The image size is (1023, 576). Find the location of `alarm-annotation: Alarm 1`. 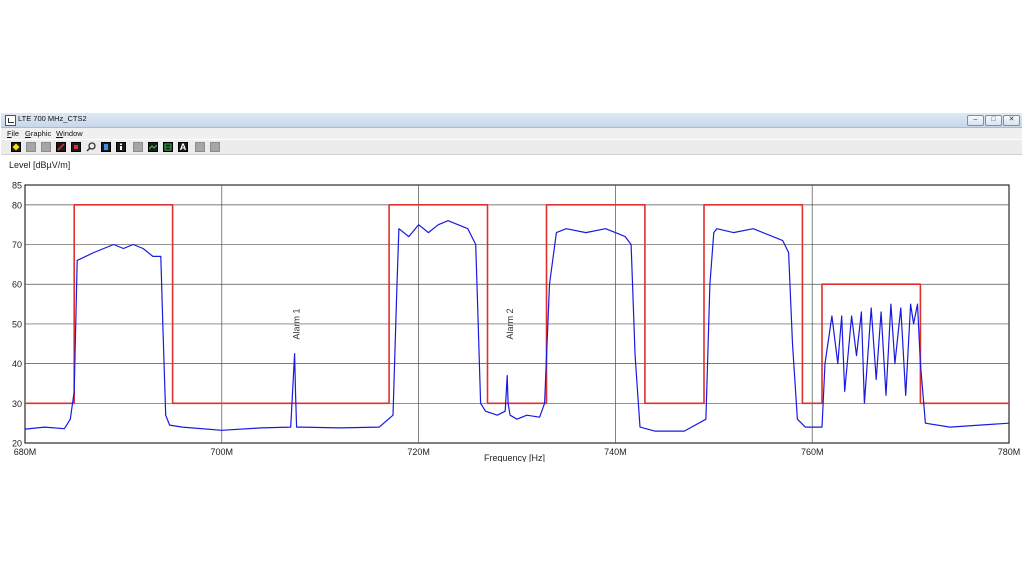

alarm-annotation: Alarm 1 is located at coordinates (297, 323).